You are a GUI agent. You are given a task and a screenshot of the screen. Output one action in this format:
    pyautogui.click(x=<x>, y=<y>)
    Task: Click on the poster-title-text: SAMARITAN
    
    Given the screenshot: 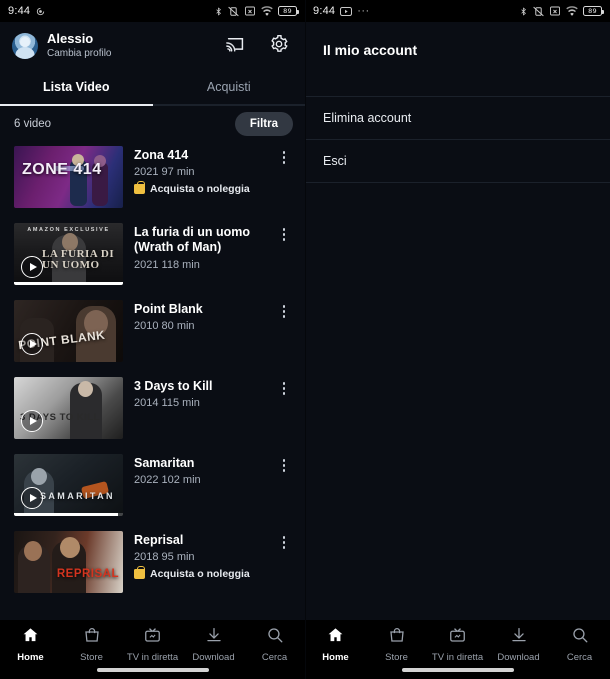 What is the action you would take?
    pyautogui.click(x=77, y=496)
    